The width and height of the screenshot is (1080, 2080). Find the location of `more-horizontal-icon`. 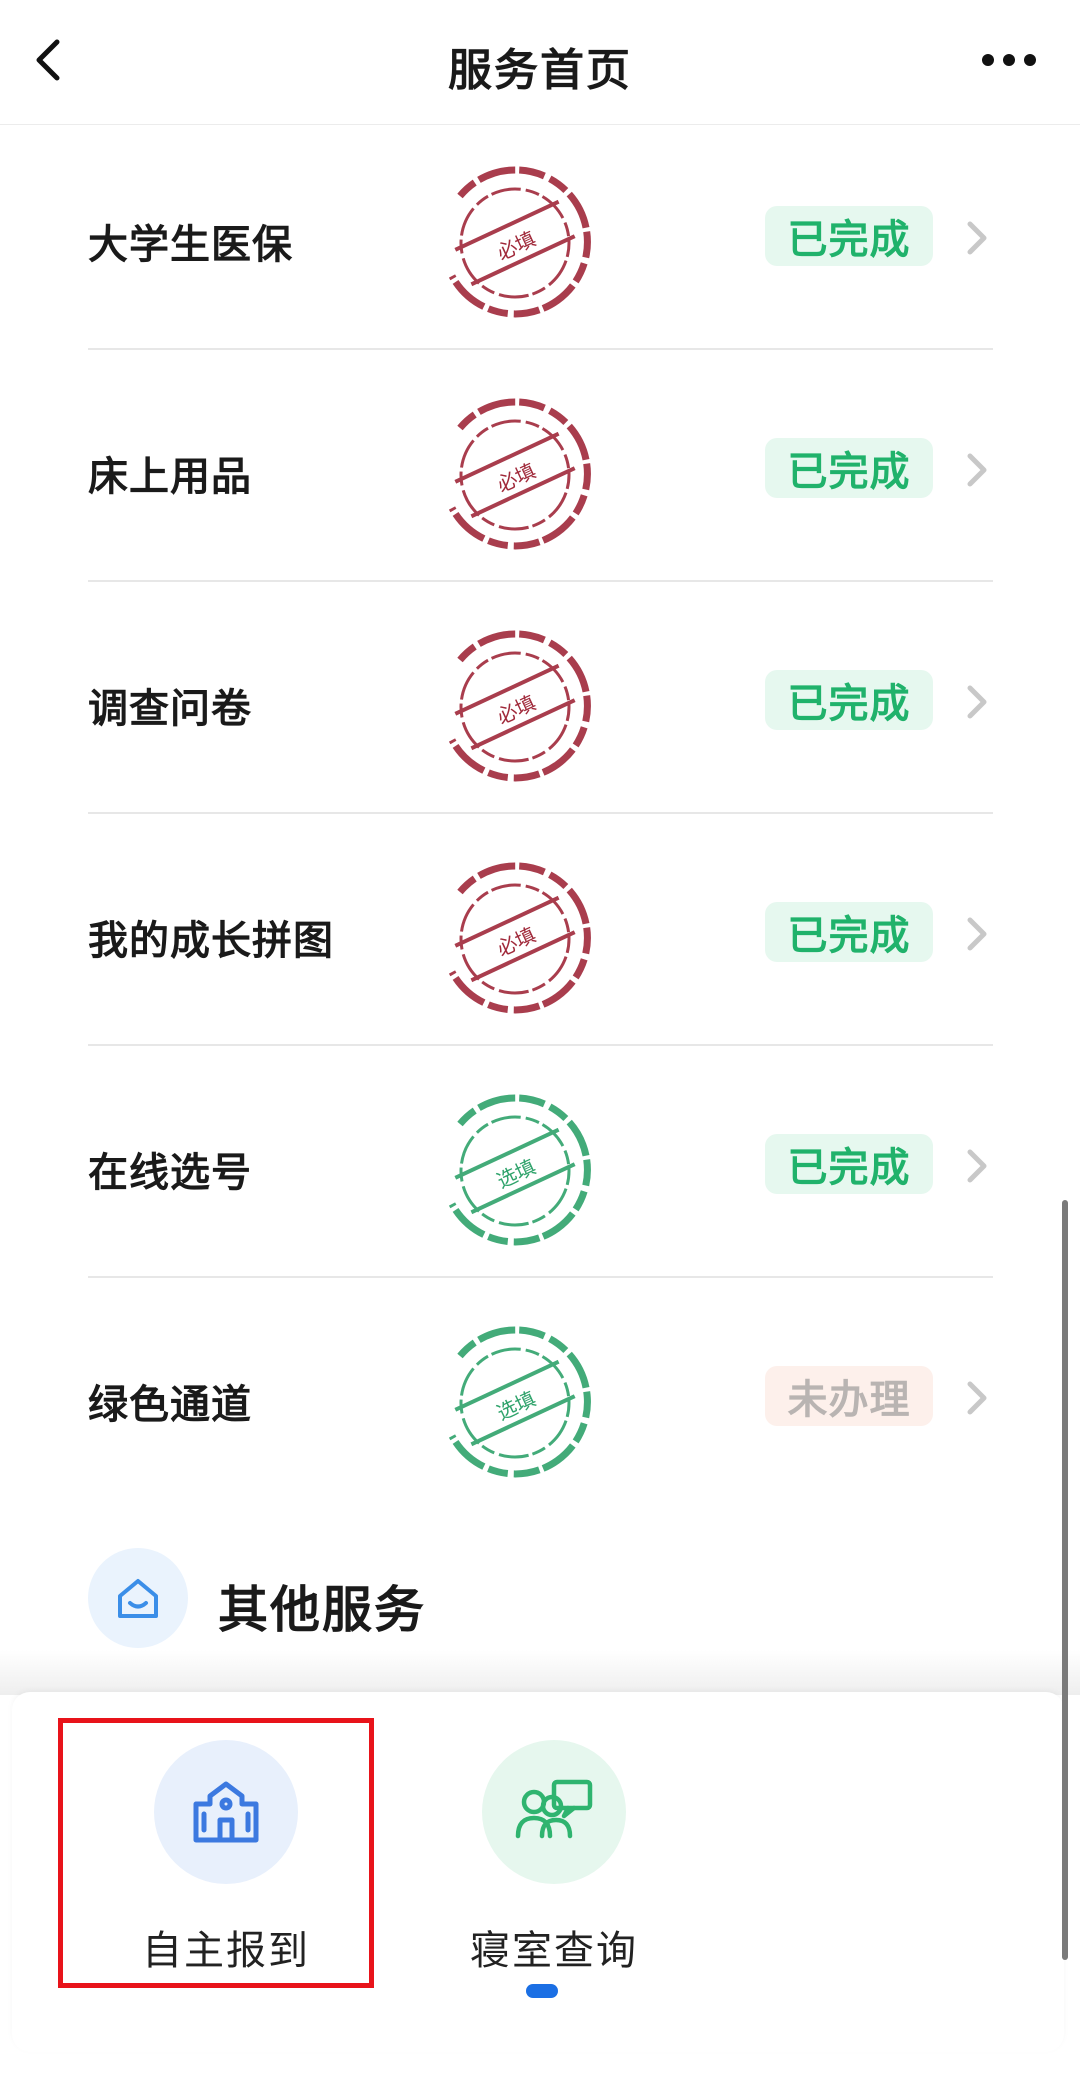

more-horizontal-icon is located at coordinates (1009, 60).